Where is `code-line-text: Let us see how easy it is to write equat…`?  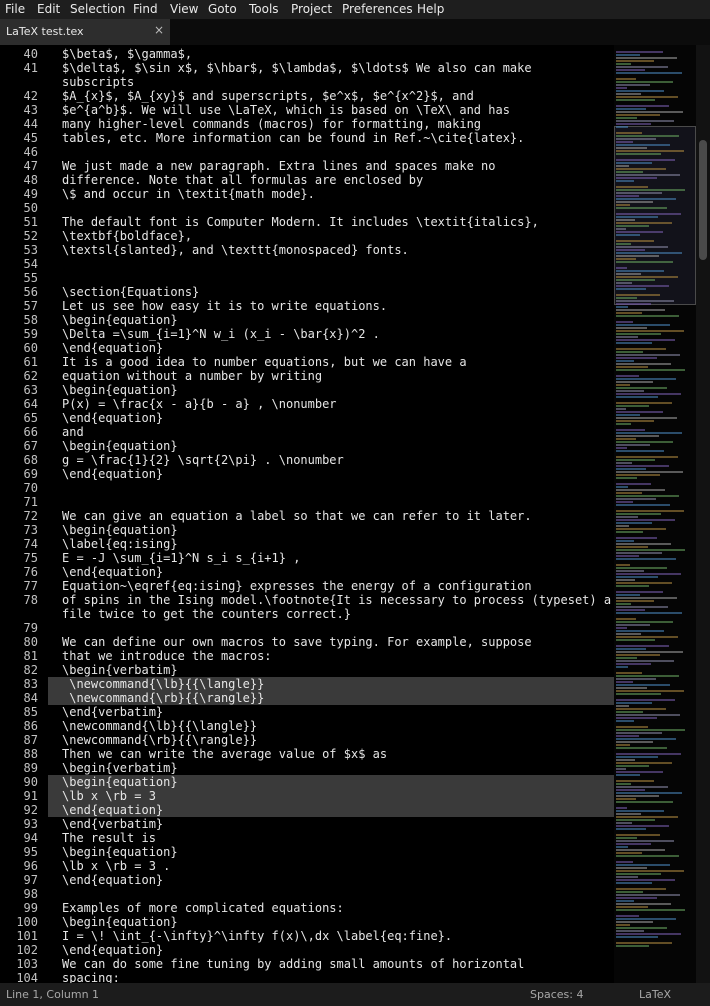 code-line-text: Let us see how easy it is to write equat… is located at coordinates (225, 306).